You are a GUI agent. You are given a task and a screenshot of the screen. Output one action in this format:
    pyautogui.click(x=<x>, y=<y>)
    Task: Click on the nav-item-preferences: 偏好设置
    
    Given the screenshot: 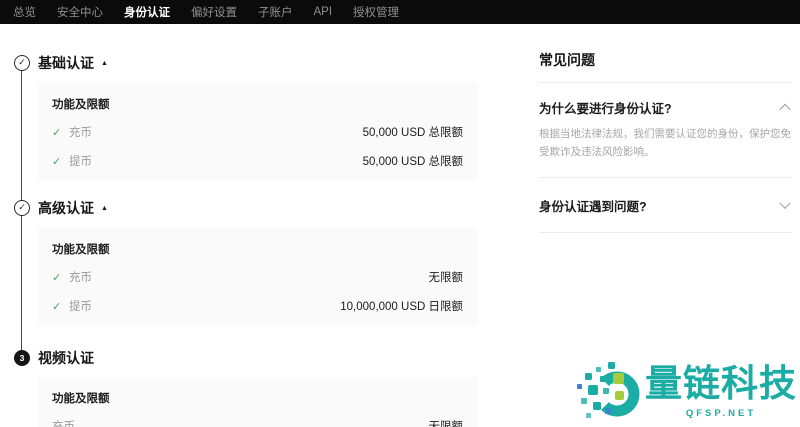 What is the action you would take?
    pyautogui.click(x=214, y=12)
    